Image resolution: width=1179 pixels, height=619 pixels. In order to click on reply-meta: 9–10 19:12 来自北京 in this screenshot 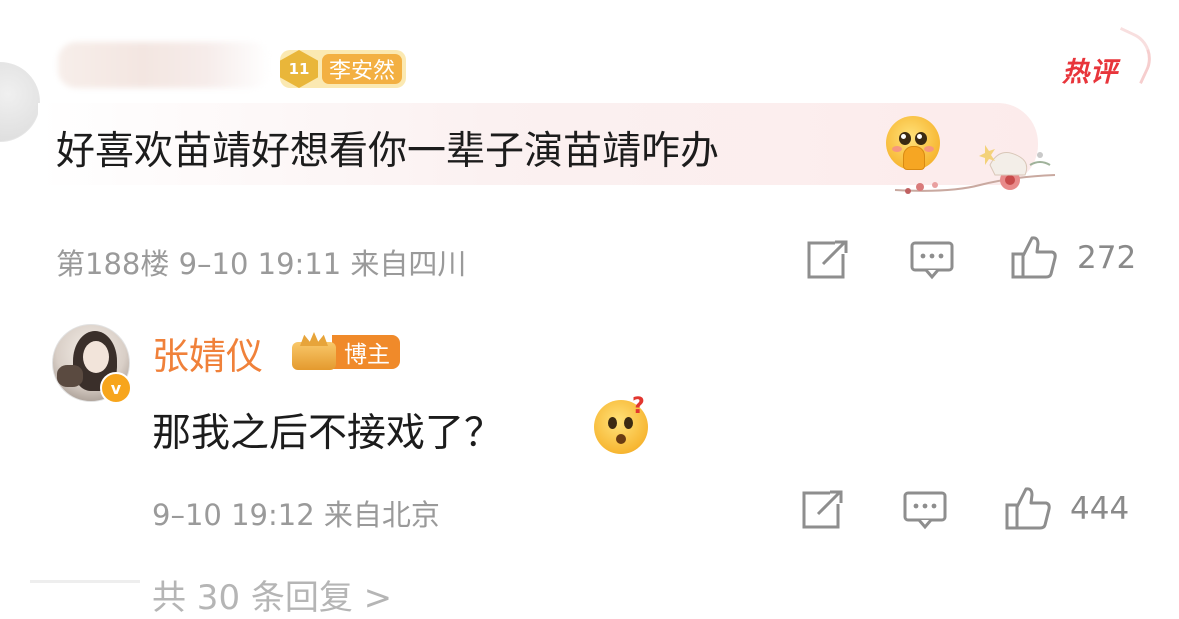, I will do `click(296, 515)`.